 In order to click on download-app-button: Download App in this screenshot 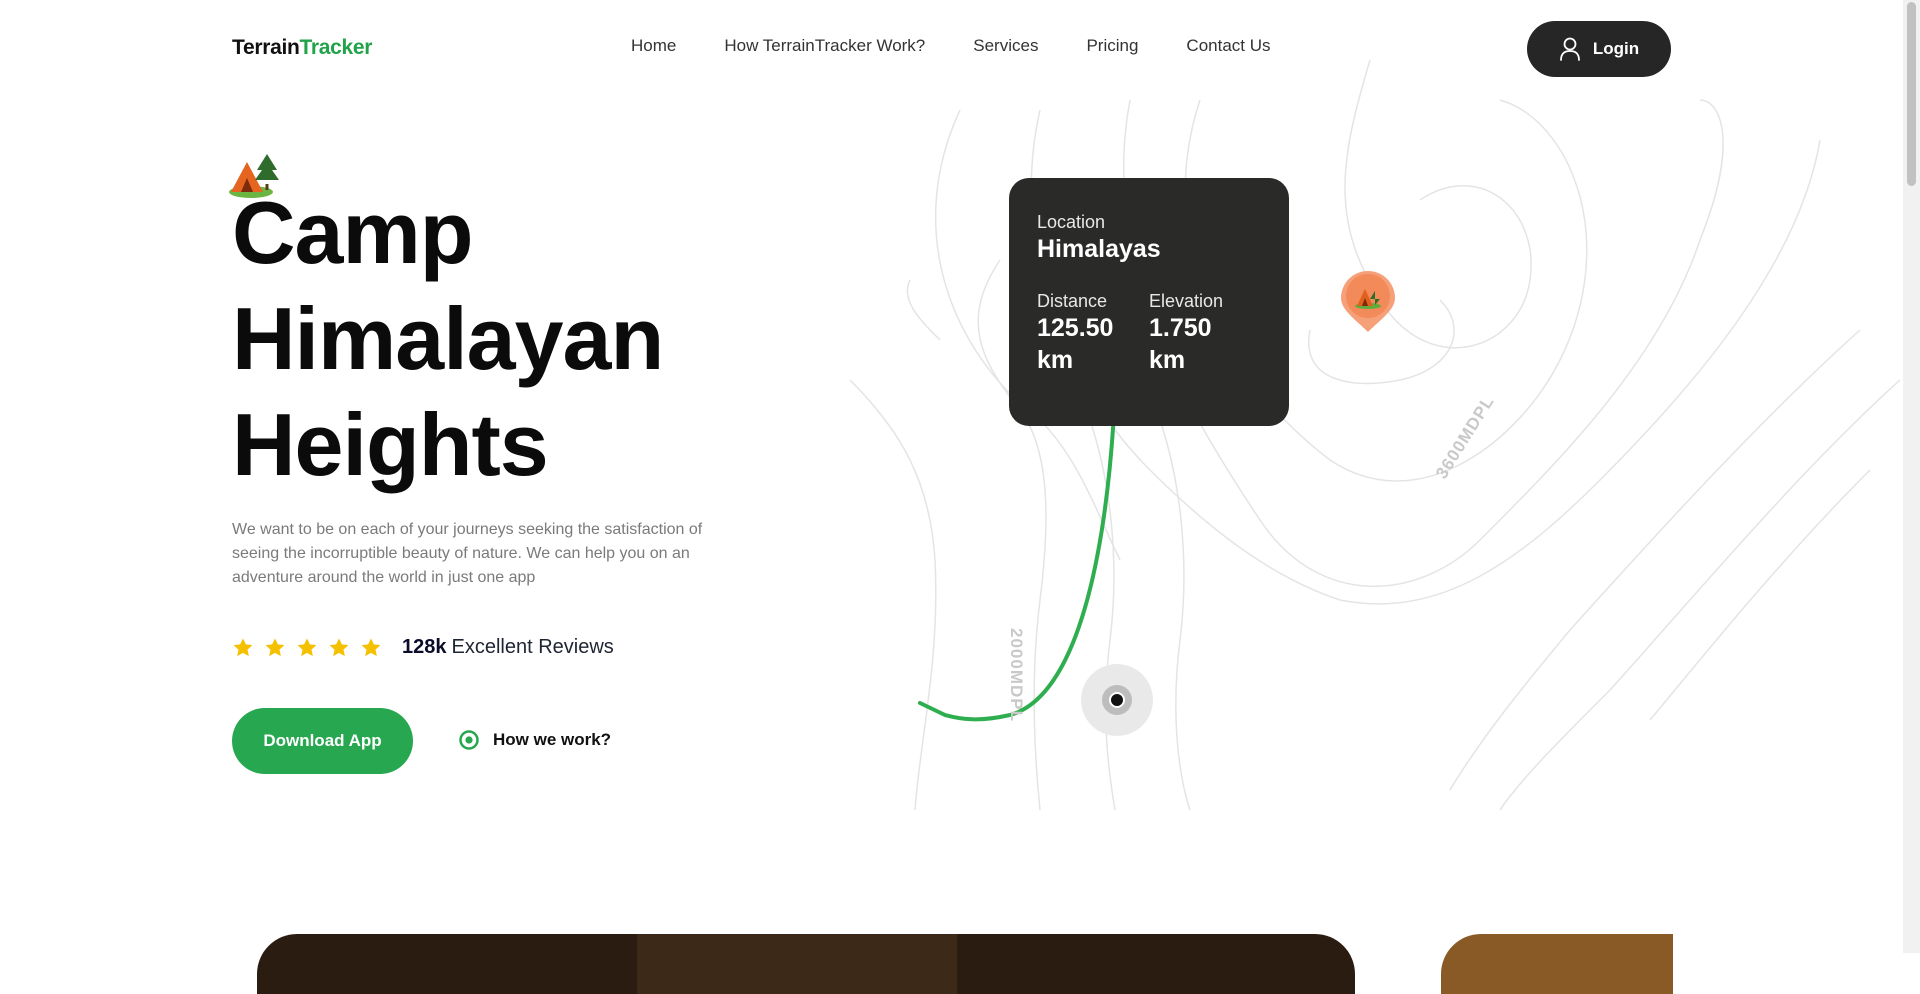, I will do `click(322, 741)`.